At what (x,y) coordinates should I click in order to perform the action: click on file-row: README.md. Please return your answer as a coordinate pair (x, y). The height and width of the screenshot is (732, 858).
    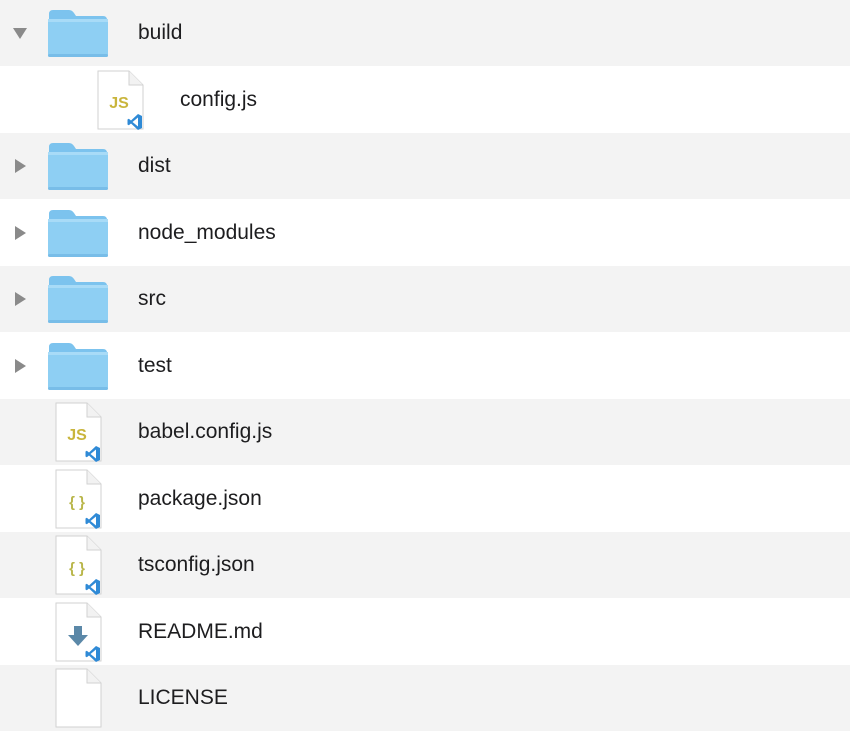
    Looking at the image, I should click on (425, 632).